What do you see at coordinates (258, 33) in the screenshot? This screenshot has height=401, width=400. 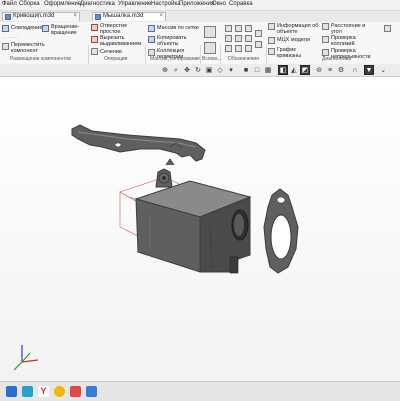 I see `text-icon` at bounding box center [258, 33].